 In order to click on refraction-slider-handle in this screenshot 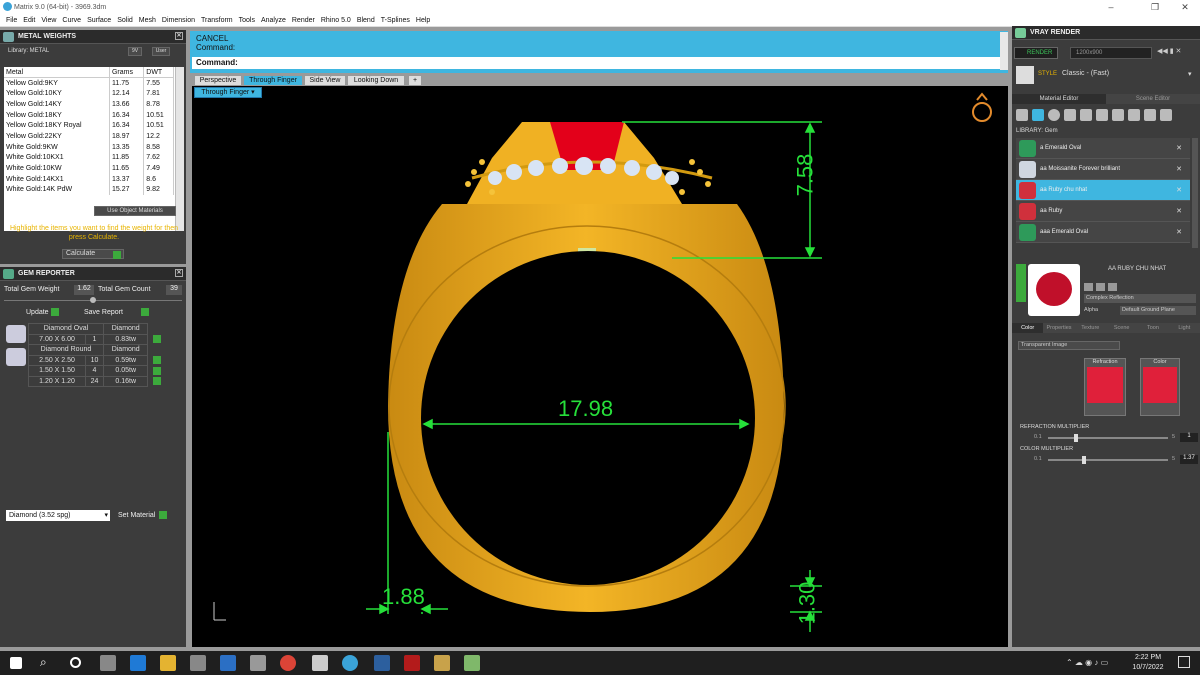, I will do `click(1076, 438)`.